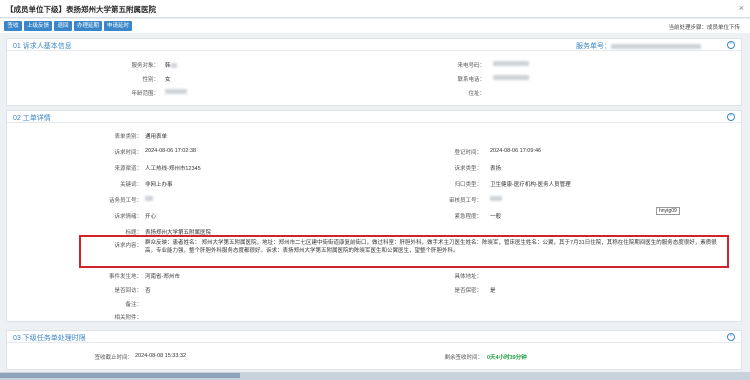 The height and width of the screenshot is (380, 750). What do you see at coordinates (42, 46) in the screenshot?
I see `section-title: 01 诉求人基本信息` at bounding box center [42, 46].